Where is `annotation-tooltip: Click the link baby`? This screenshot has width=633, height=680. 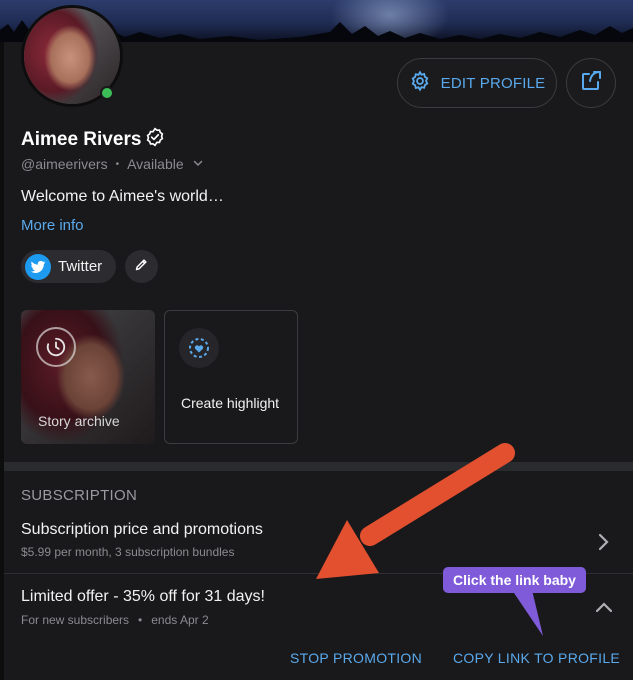
annotation-tooltip: Click the link baby is located at coordinates (514, 580).